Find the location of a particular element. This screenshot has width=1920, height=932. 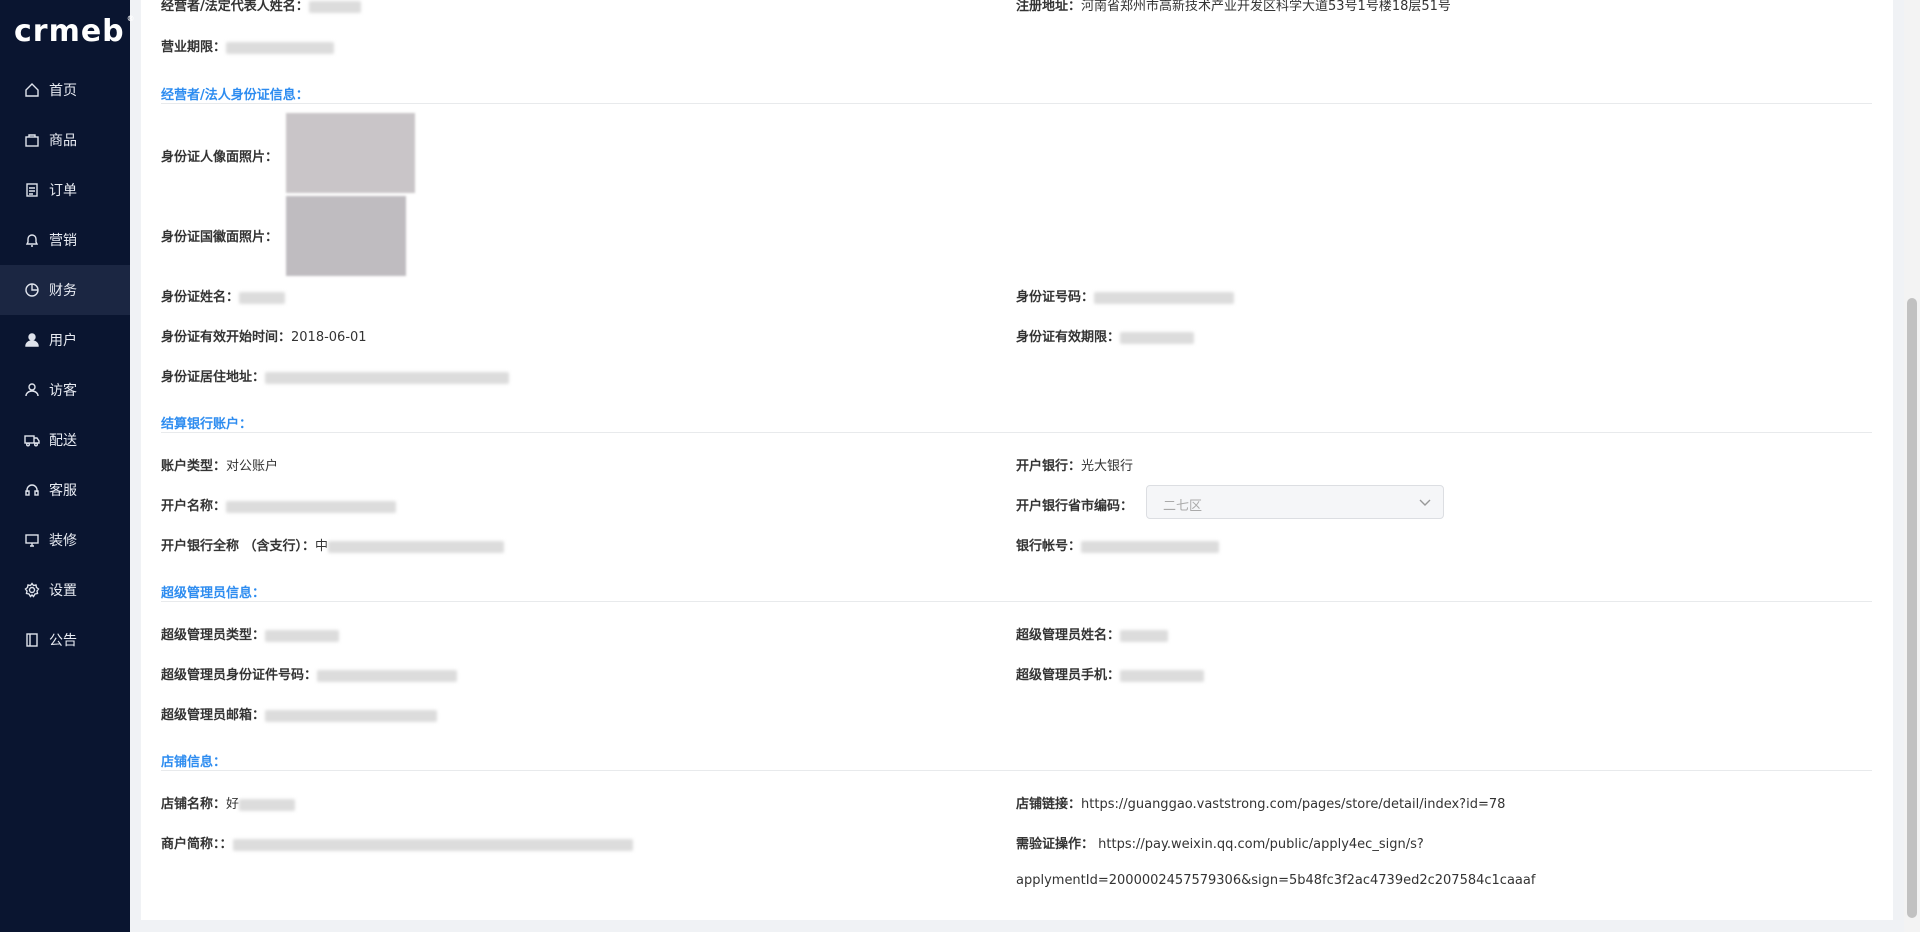

user-outline-icon is located at coordinates (32, 390).